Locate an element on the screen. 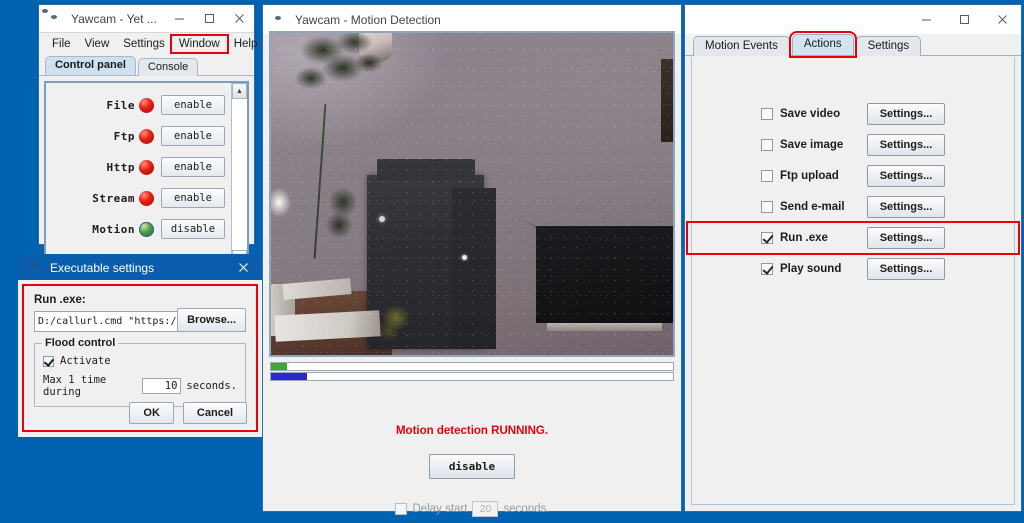 The width and height of the screenshot is (1024, 523). status-led-file is located at coordinates (146, 105).